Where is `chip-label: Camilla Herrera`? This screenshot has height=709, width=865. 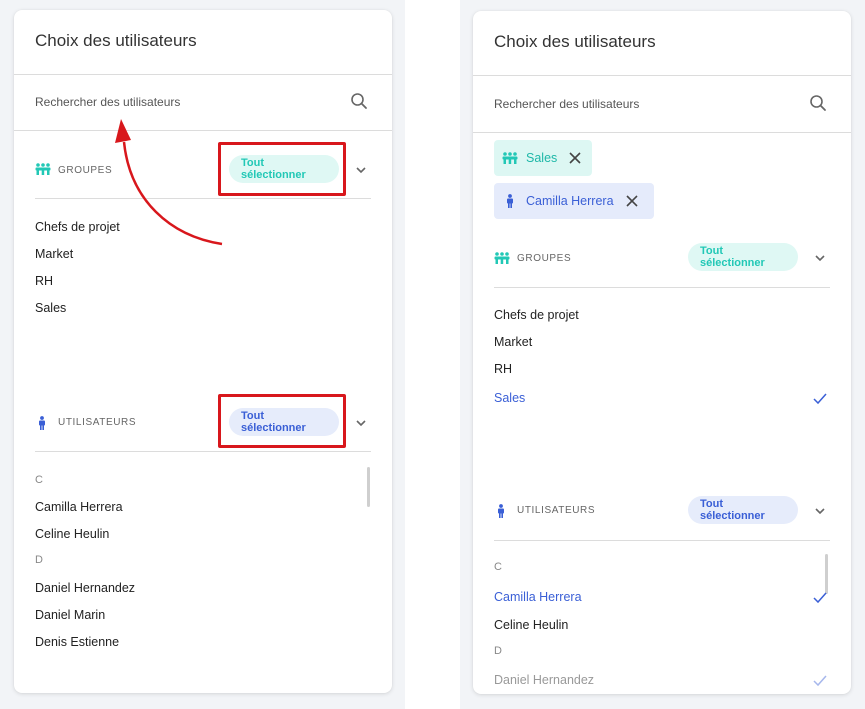
chip-label: Camilla Herrera is located at coordinates (570, 201).